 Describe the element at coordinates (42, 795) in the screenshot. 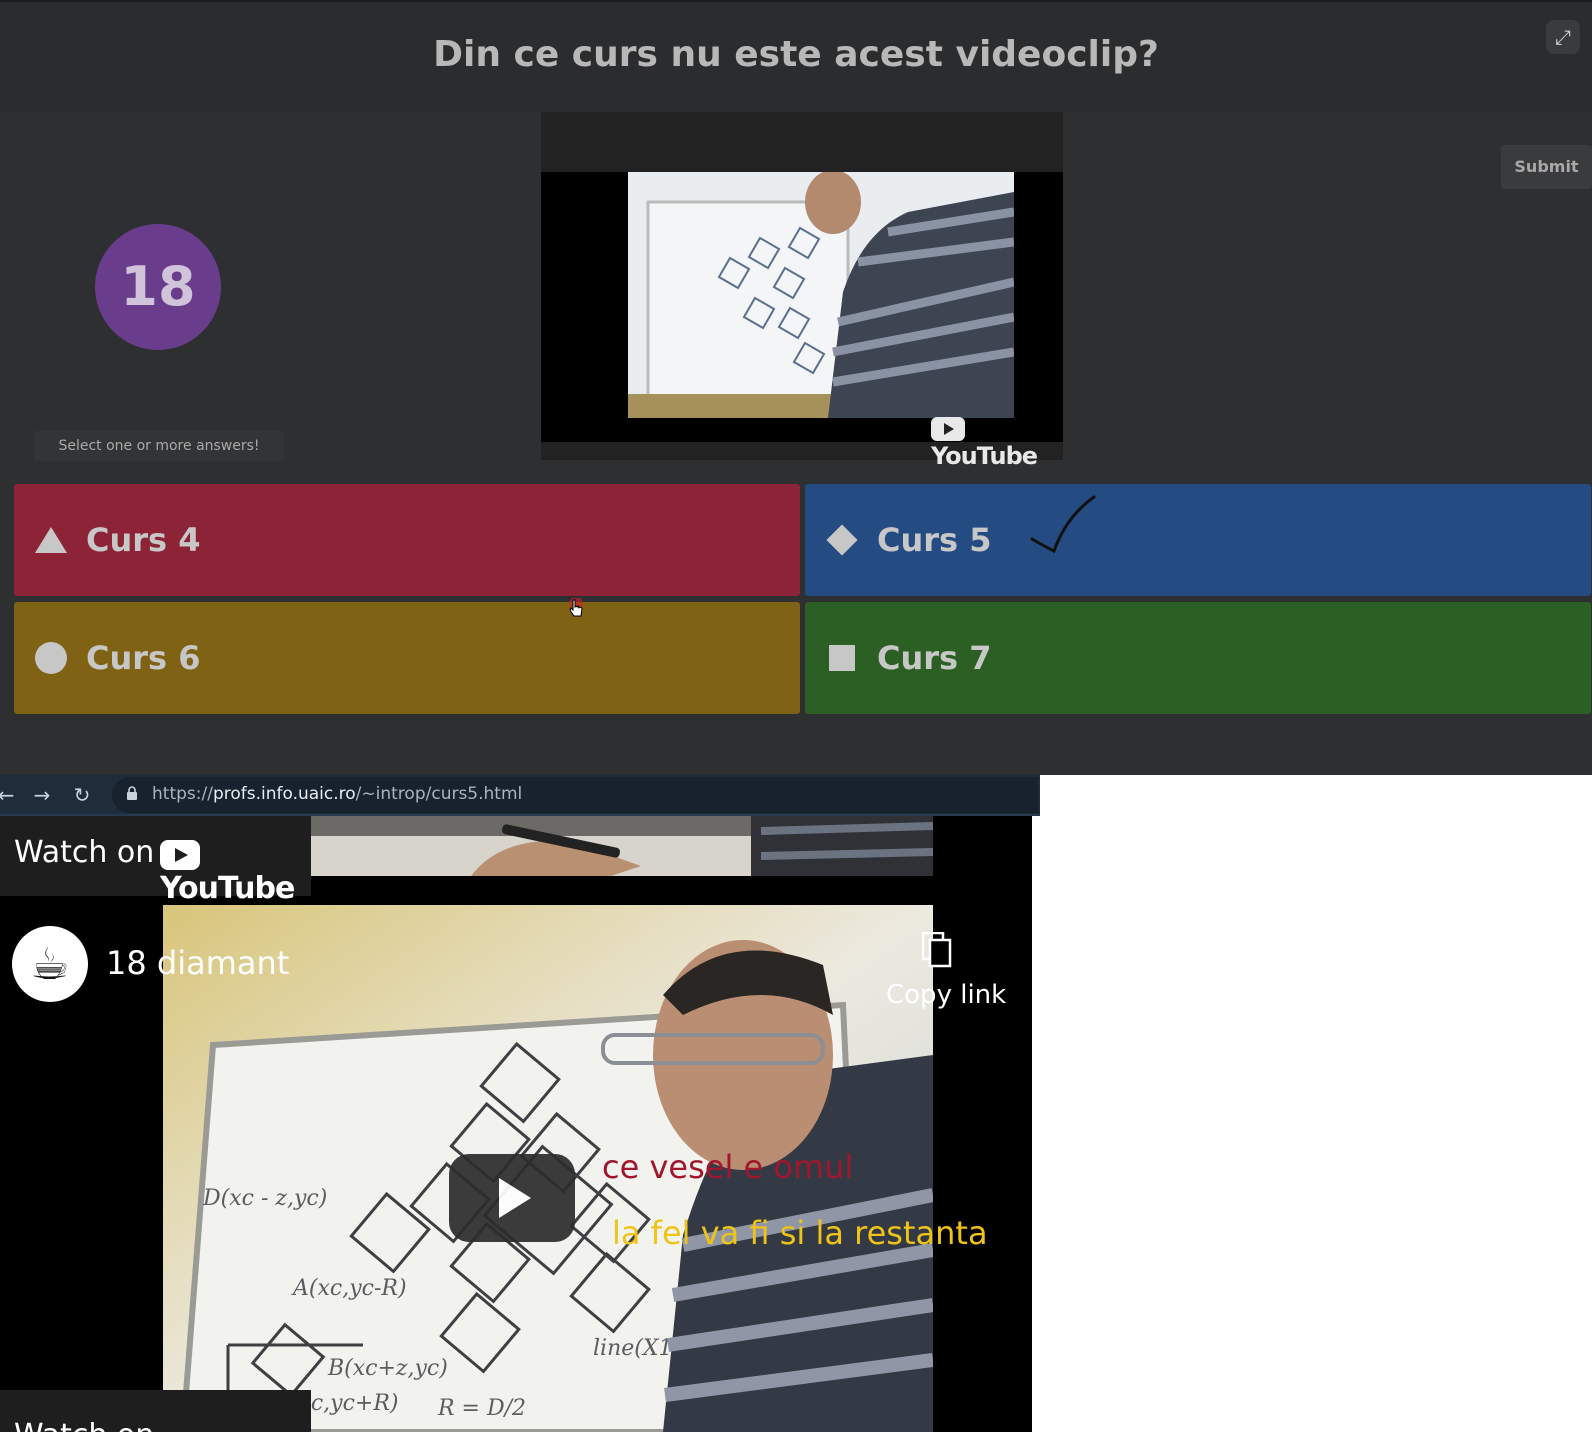

I see `forward-arrow-icon: →` at that location.